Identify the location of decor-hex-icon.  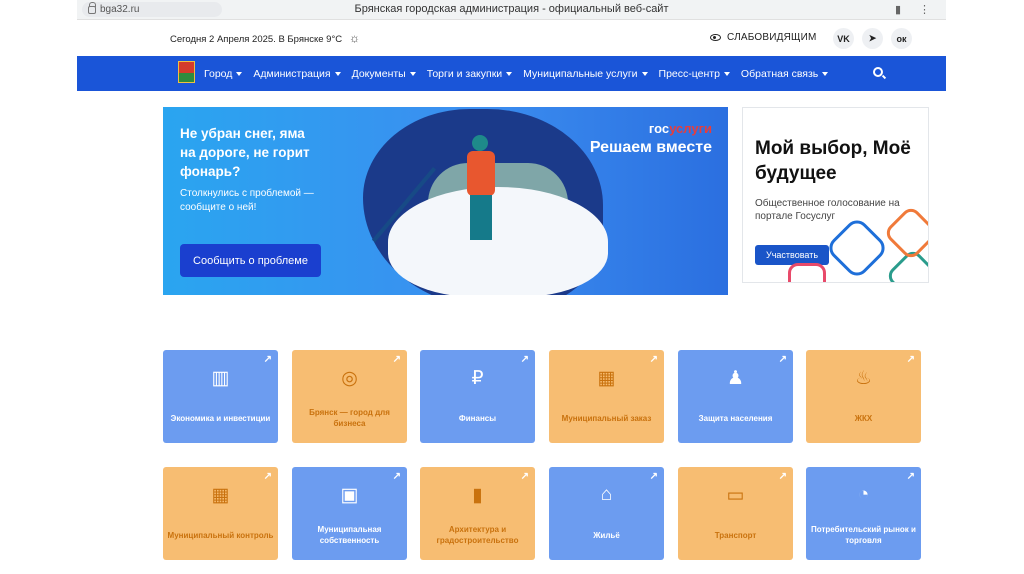
(807, 272).